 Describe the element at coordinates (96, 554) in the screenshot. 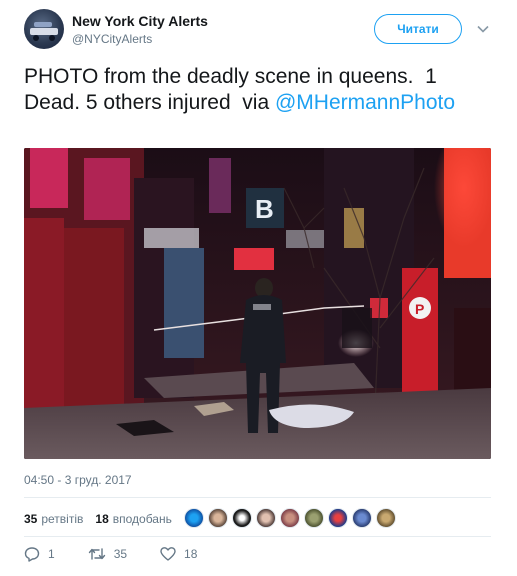

I see `retweet-icon` at that location.